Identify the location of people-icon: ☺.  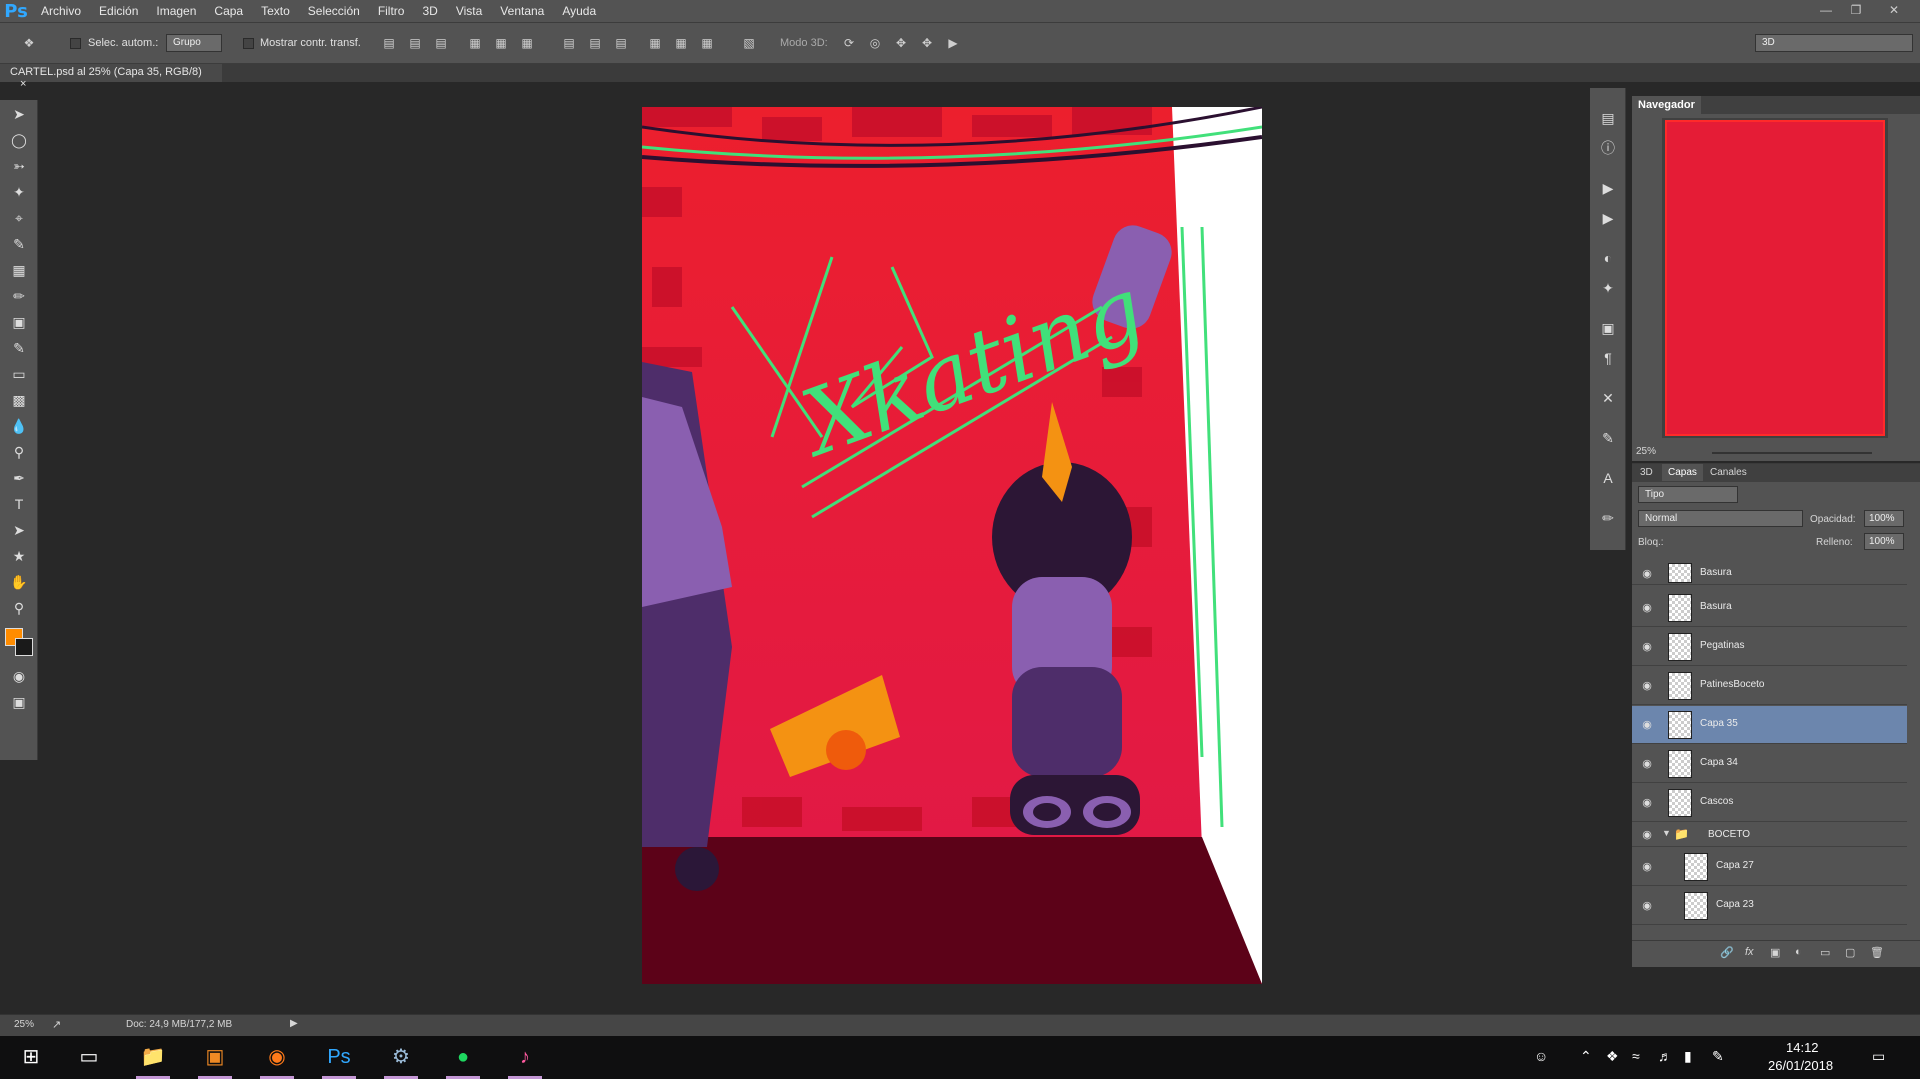
(1541, 1056).